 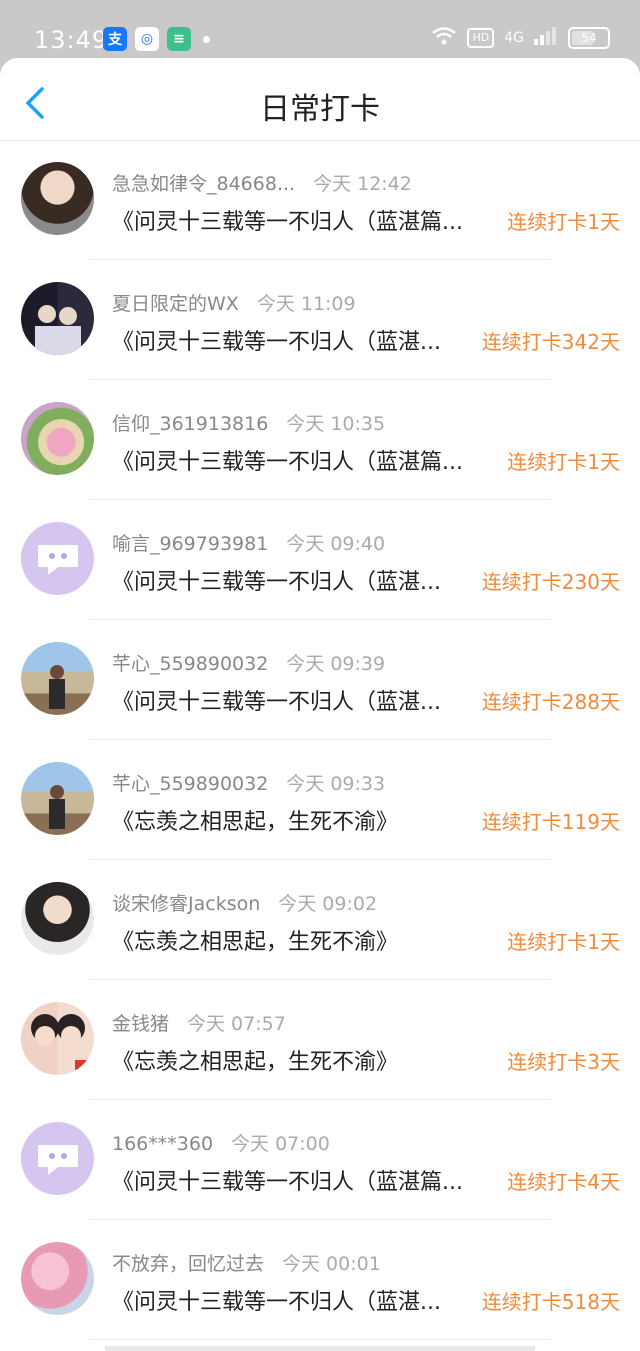 What do you see at coordinates (336, 664) in the screenshot?
I see `post-time: 今天 09:39` at bounding box center [336, 664].